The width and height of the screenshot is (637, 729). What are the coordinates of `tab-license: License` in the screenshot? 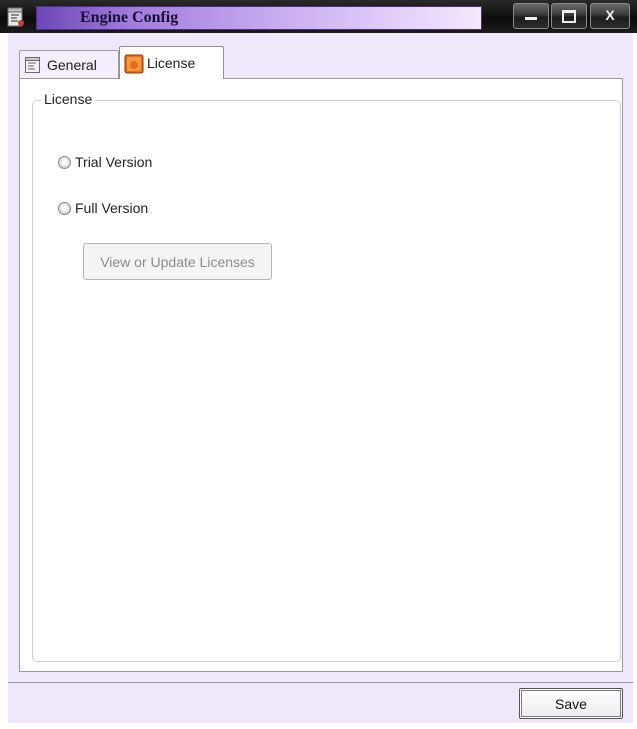 It's located at (171, 62).